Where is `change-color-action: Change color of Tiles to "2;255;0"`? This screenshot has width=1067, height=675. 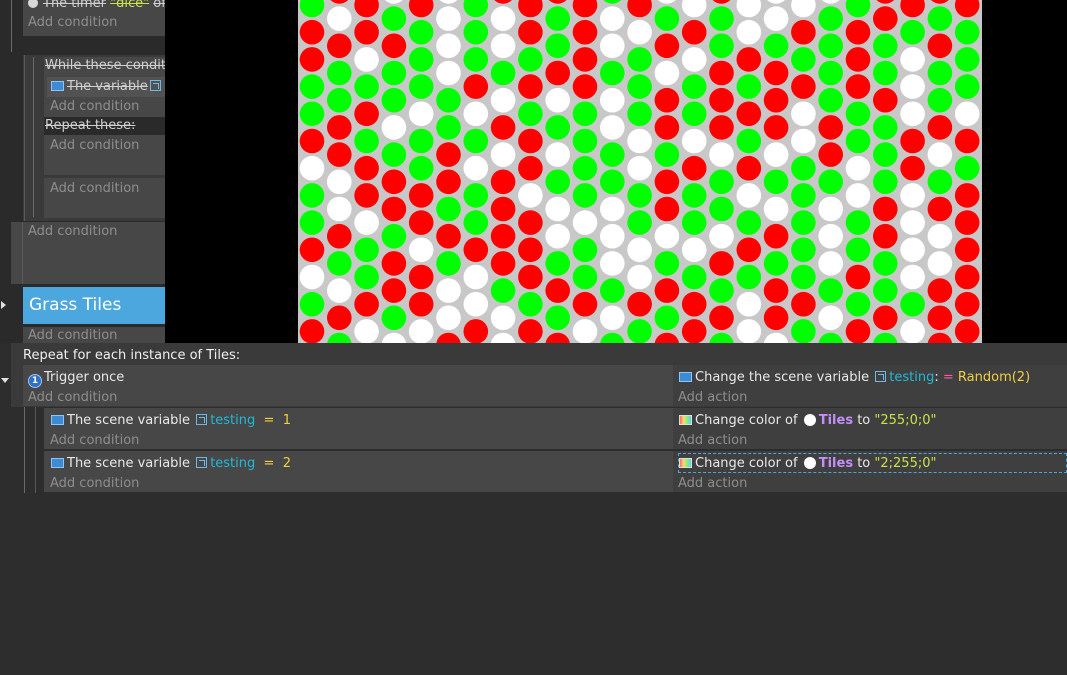 change-color-action: Change color of Tiles to "2;255;0" is located at coordinates (807, 464).